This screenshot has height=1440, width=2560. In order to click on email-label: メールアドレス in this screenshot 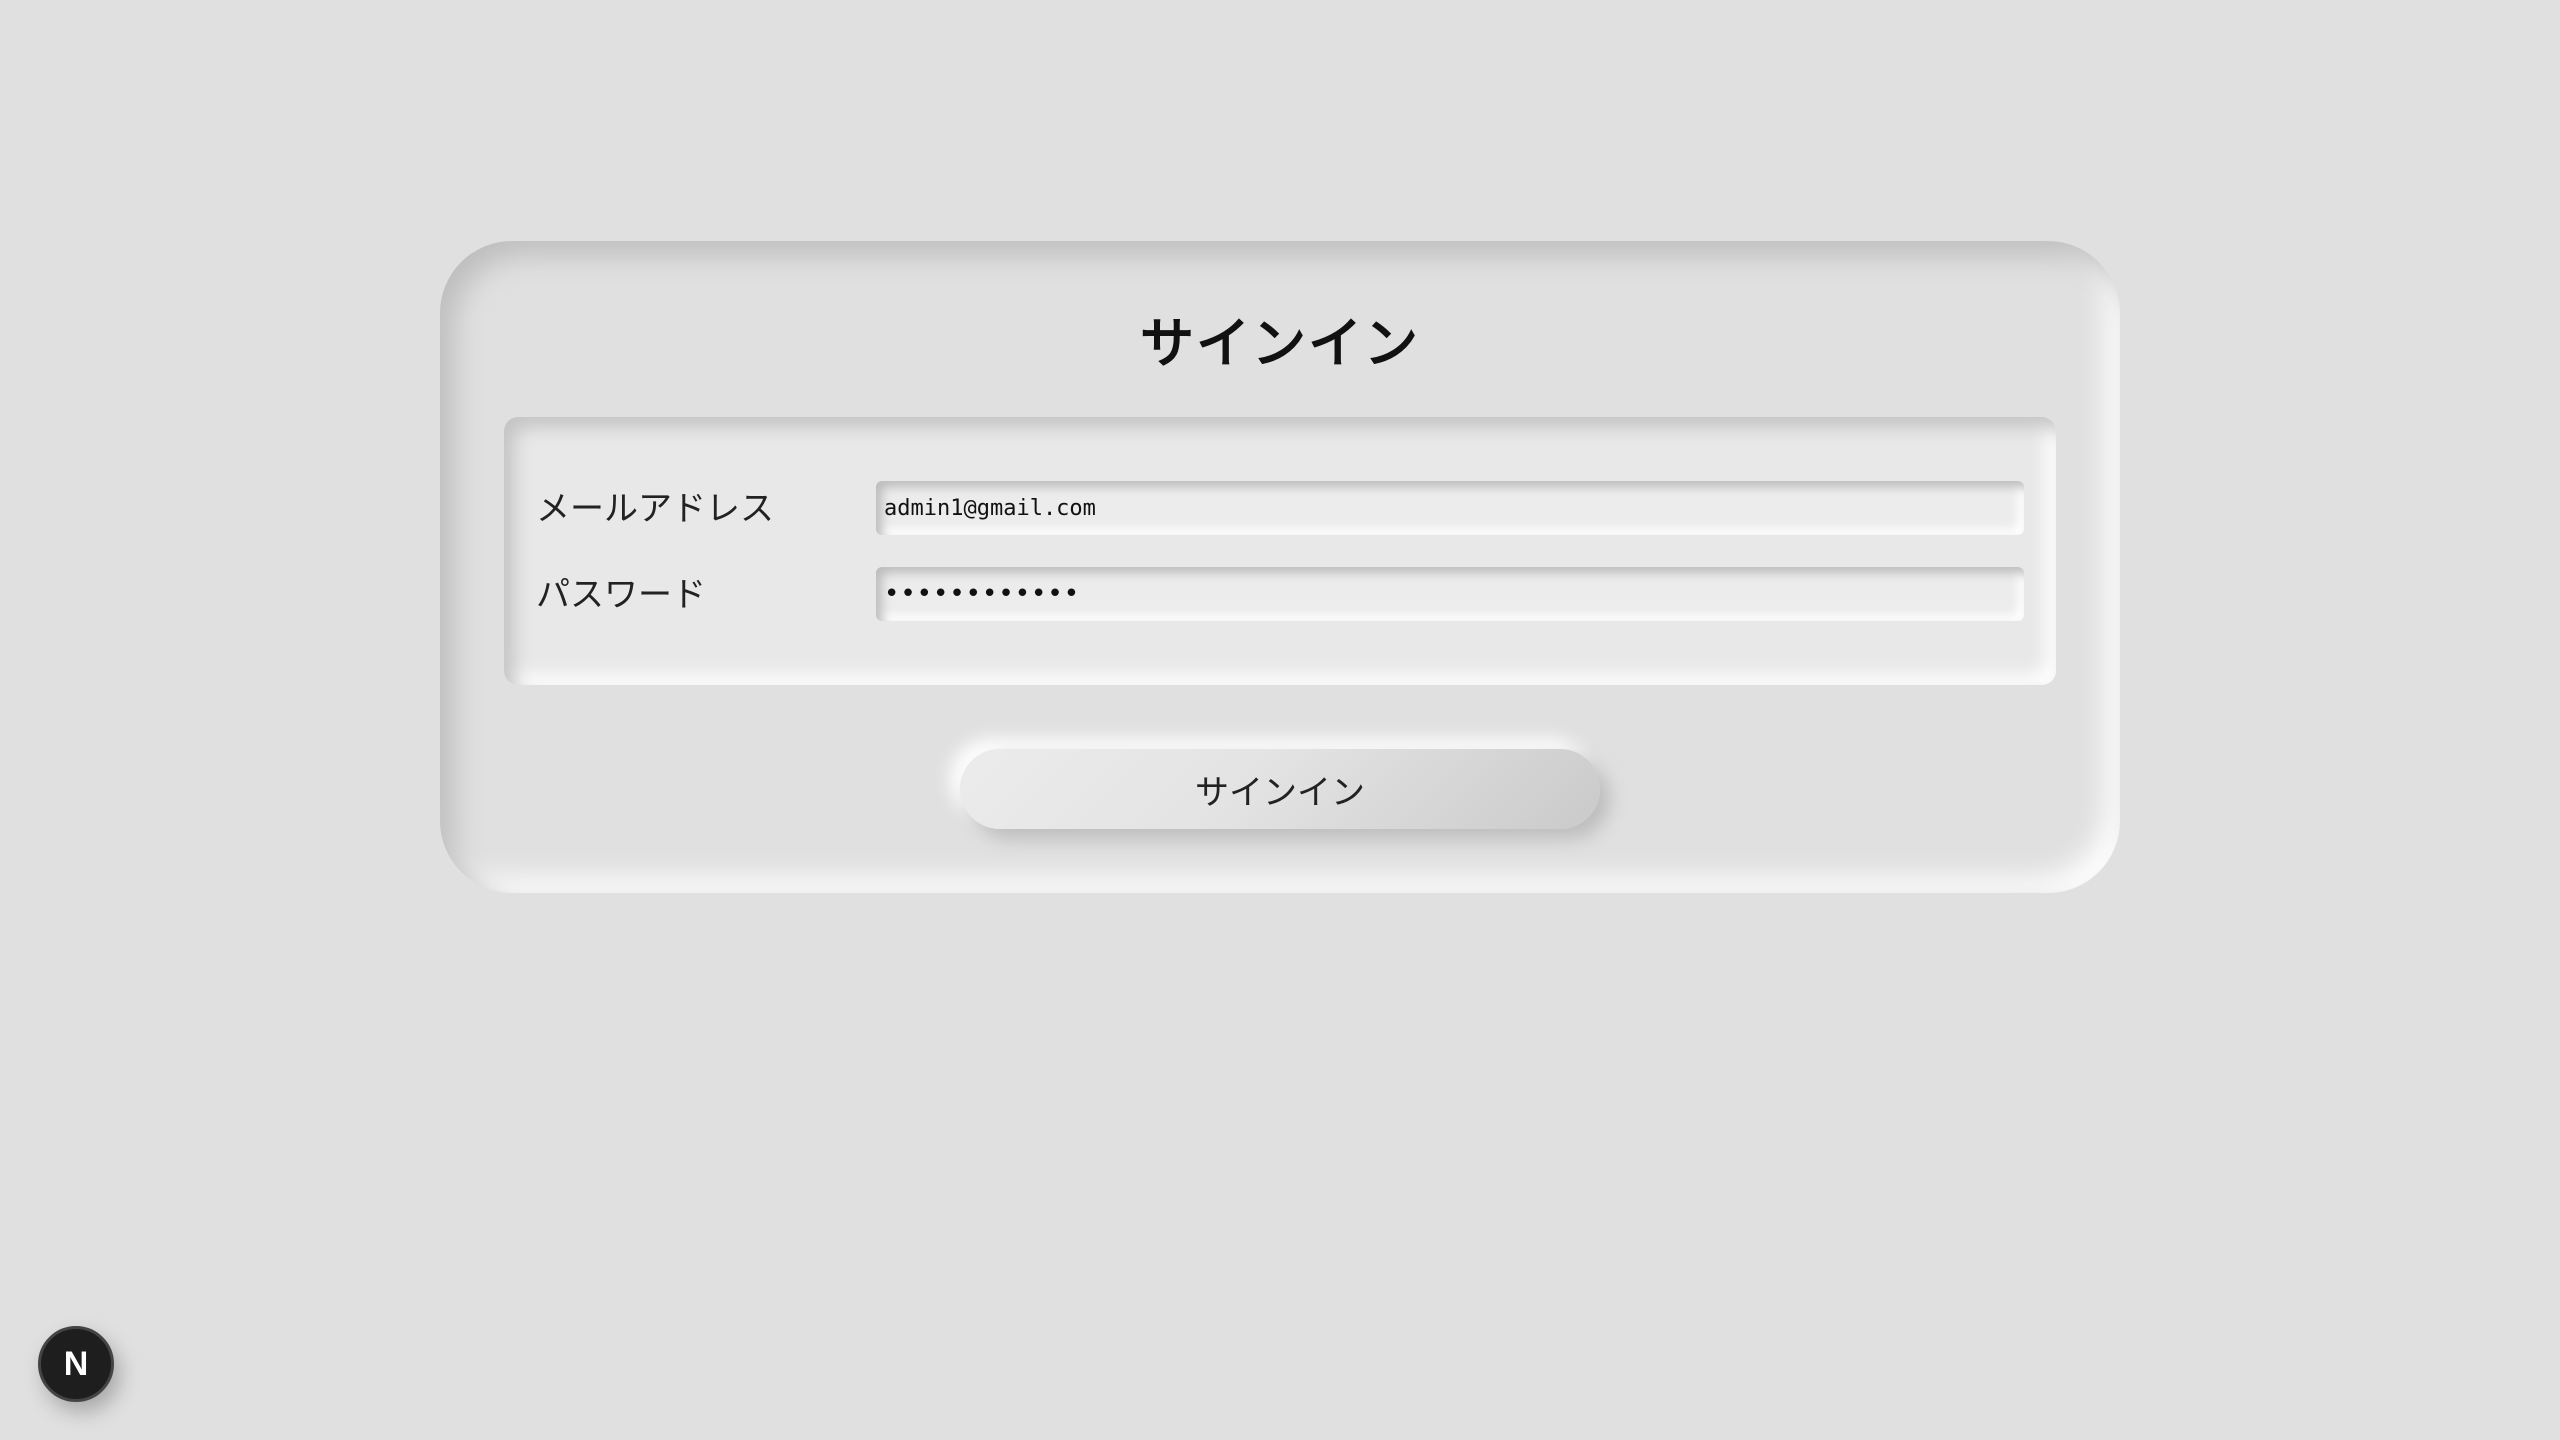, I will do `click(655, 509)`.